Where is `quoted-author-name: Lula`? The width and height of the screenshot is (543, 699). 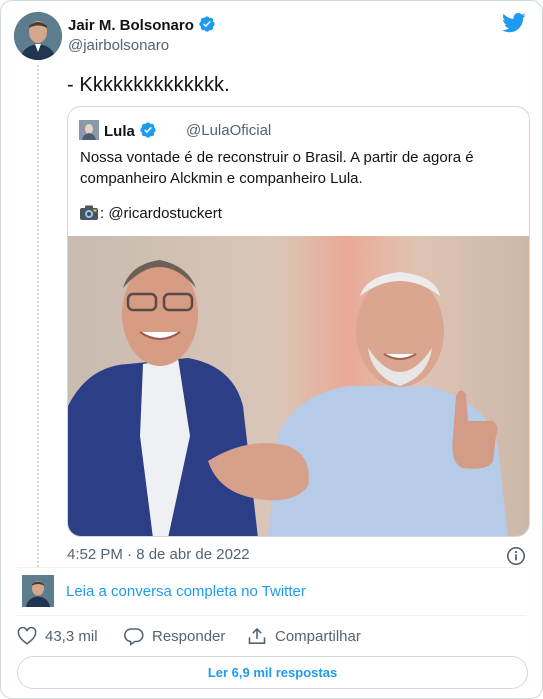
quoted-author-name: Lula is located at coordinates (130, 132).